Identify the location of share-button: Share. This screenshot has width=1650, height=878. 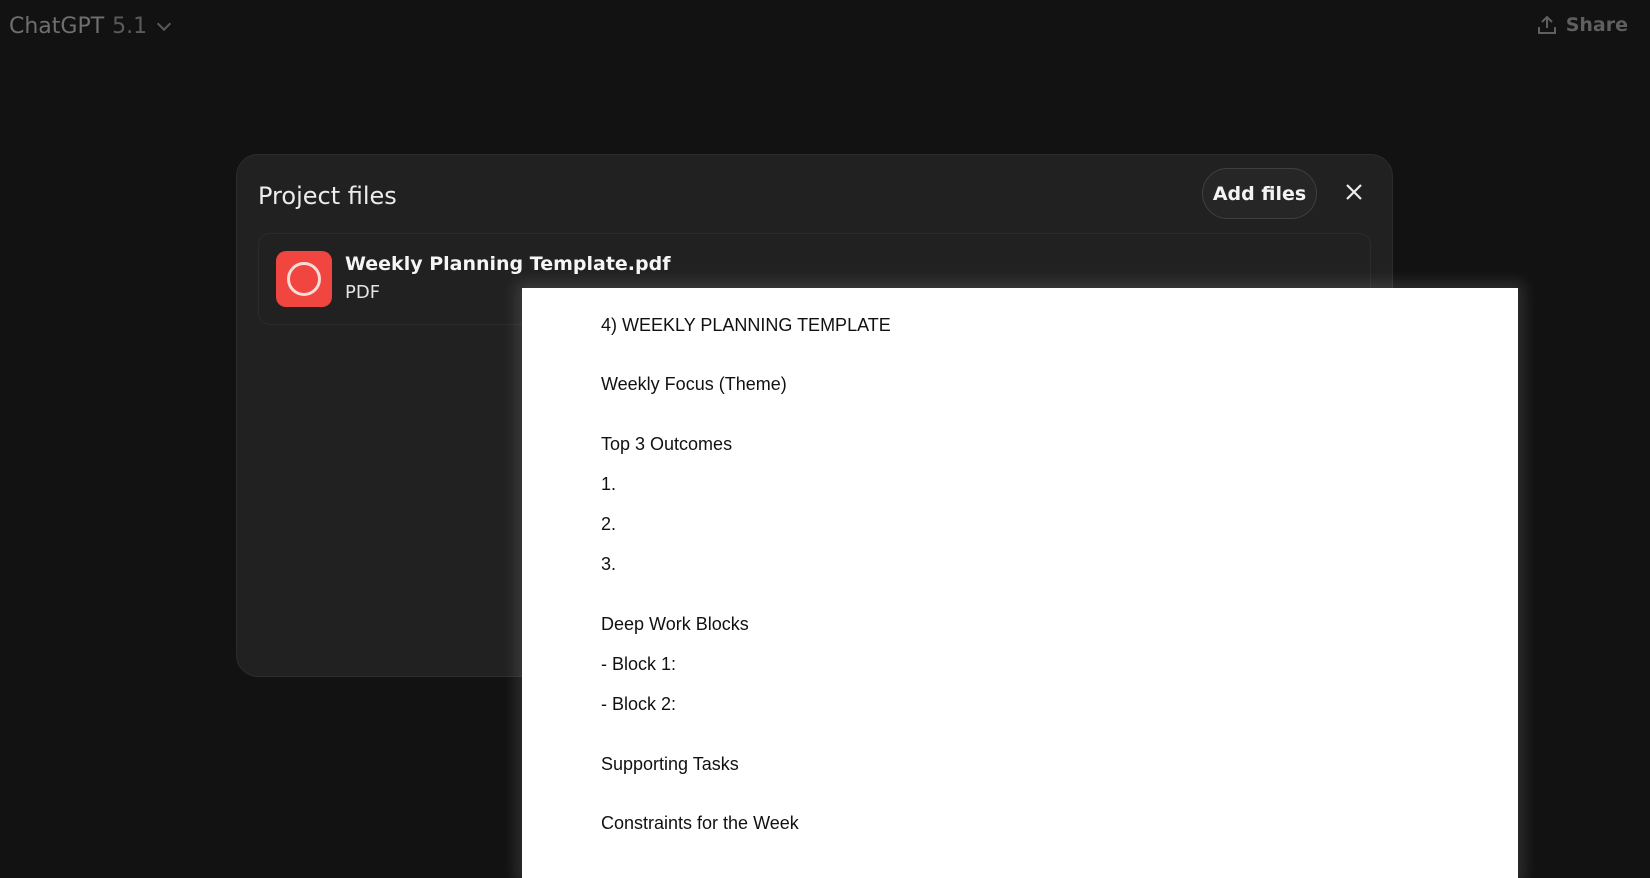
(1582, 25).